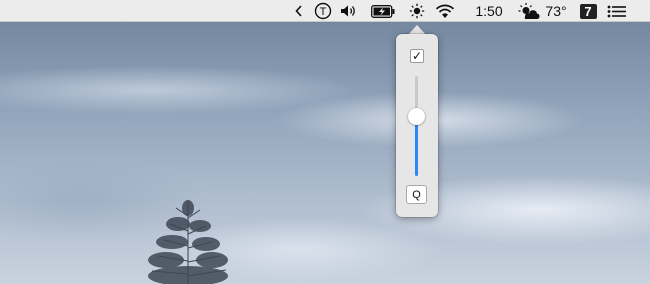  I want to click on brightness-slider-track, so click(416, 126).